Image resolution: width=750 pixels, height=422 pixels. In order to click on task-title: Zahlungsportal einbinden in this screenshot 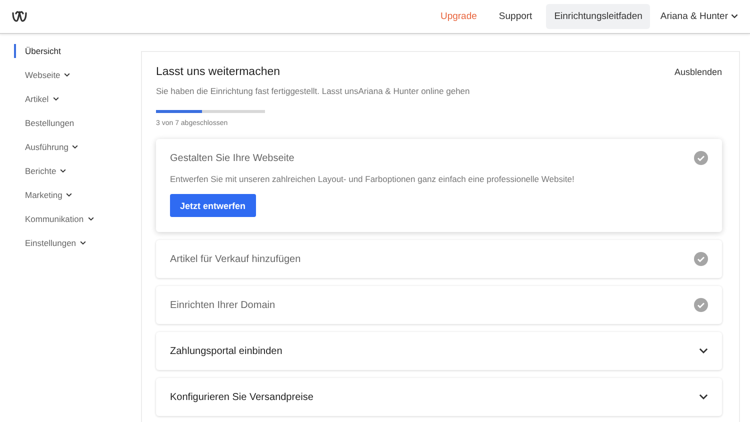, I will do `click(226, 351)`.